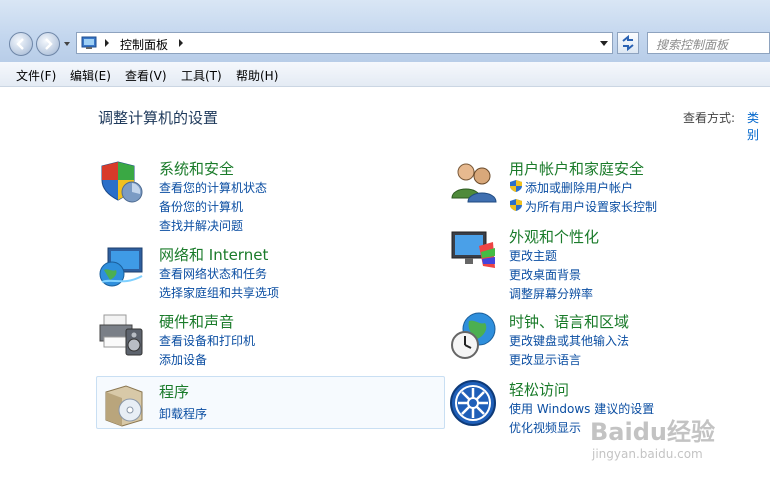  What do you see at coordinates (385, 31) in the screenshot?
I see `window-titlebar: 控制面板 搜索控制面板` at bounding box center [385, 31].